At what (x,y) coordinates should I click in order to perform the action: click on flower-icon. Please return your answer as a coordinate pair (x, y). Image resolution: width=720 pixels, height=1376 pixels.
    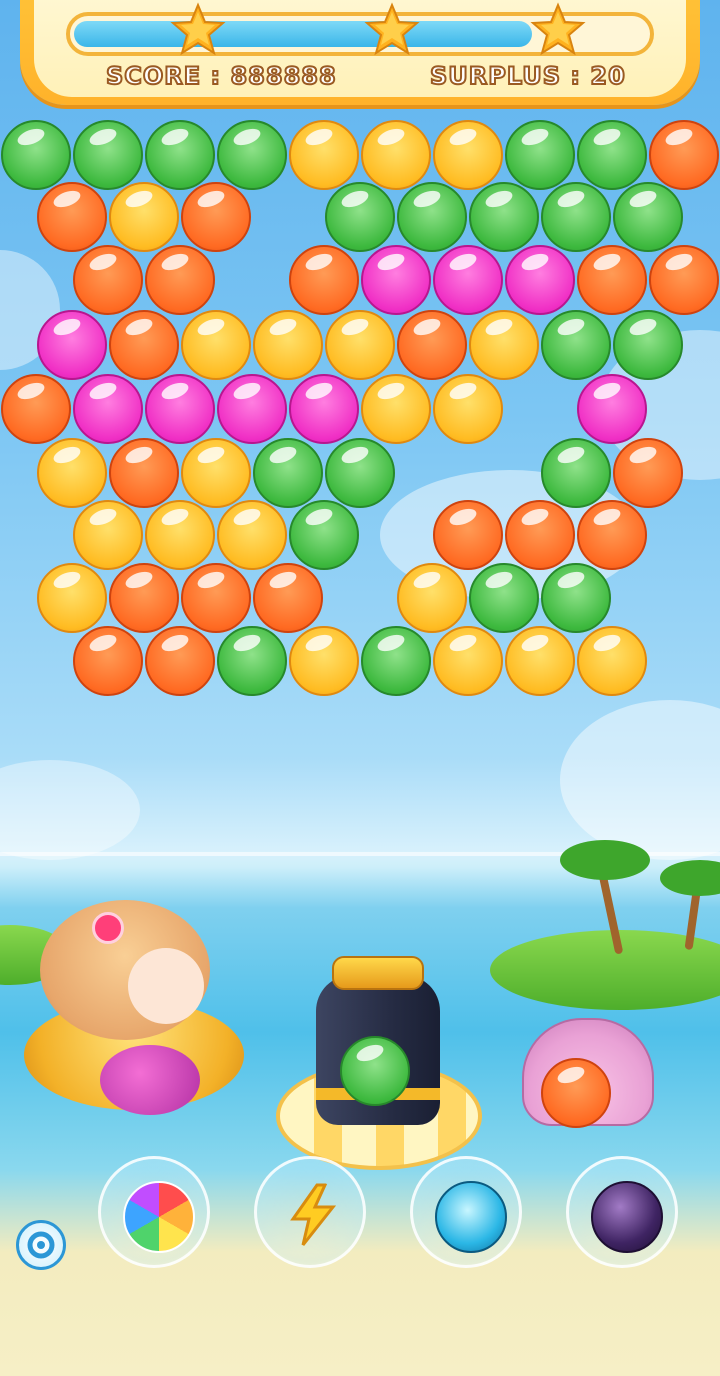
    Looking at the image, I should click on (108, 928).